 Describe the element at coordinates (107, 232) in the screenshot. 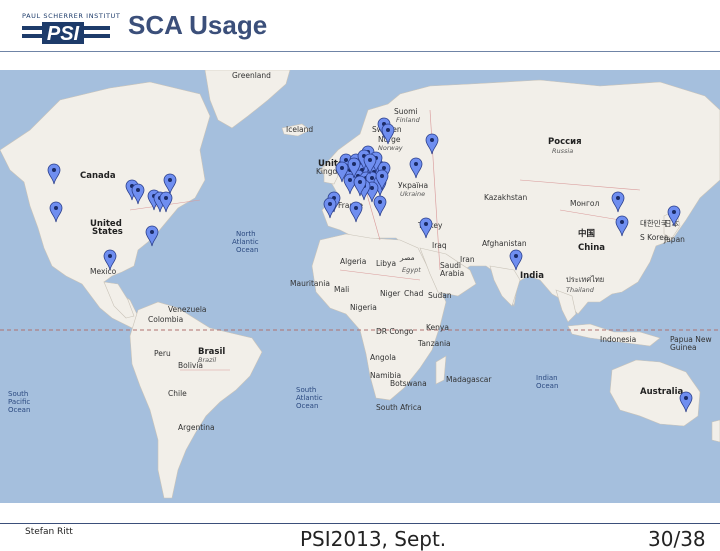

I see `map-label: States` at that location.